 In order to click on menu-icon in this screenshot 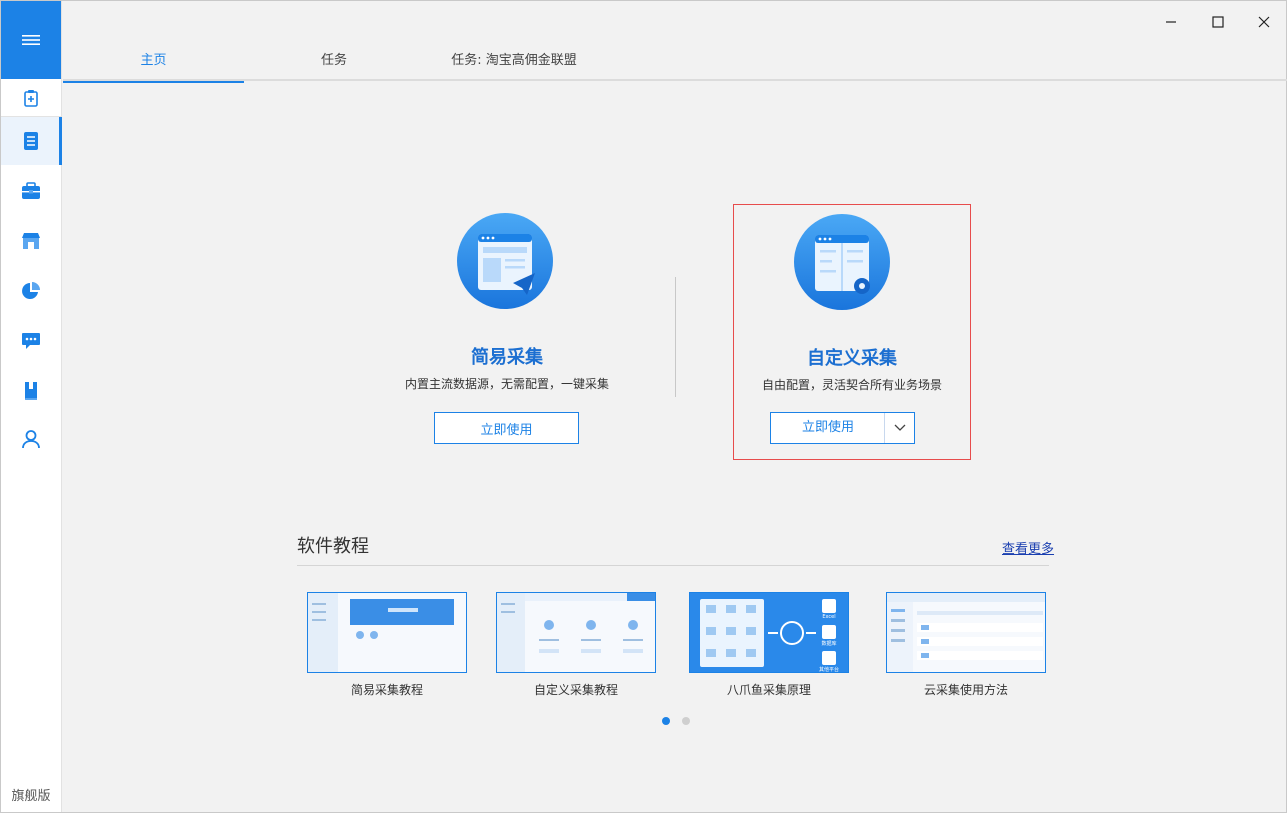, I will do `click(31, 40)`.